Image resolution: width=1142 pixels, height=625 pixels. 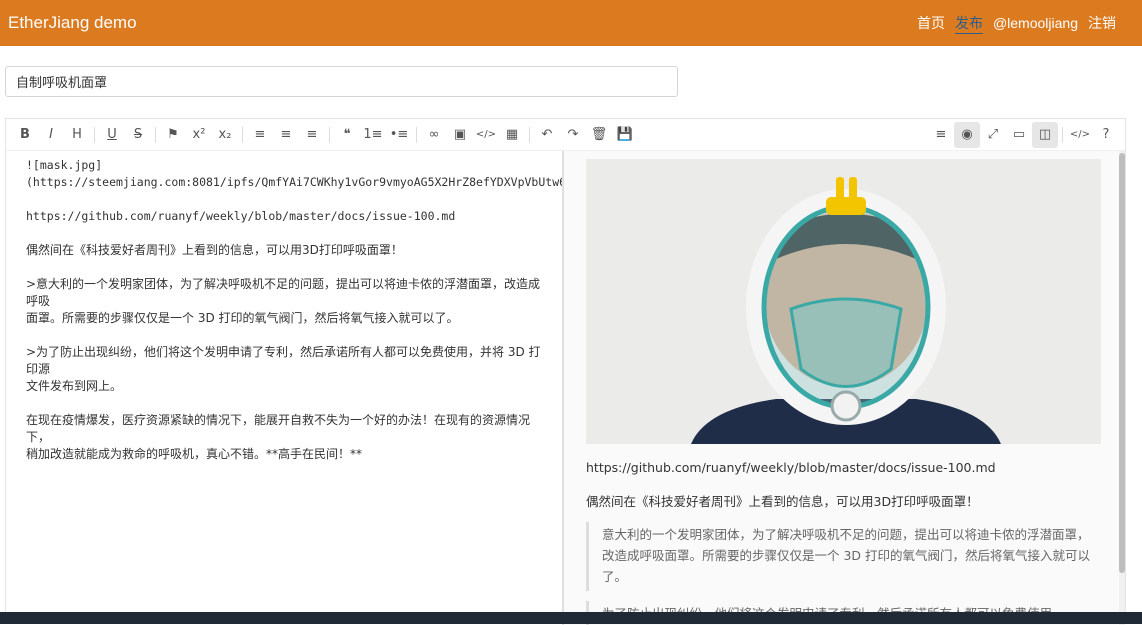 What do you see at coordinates (242, 318) in the screenshot?
I see `markdown-line: 面罩。所需要的步骤仅仅是一个 3D 打印的氧气阀门，然后将氧气接入就可以了。` at bounding box center [242, 318].